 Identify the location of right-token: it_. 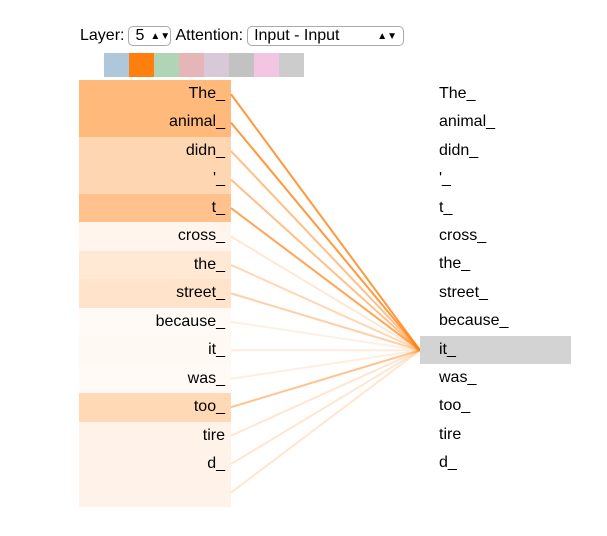
(495, 349).